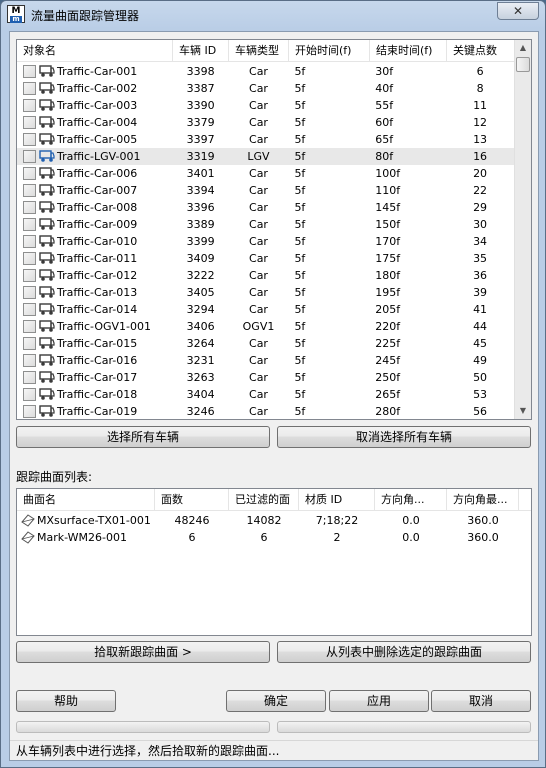  I want to click on vehicle-end-time: 195f, so click(388, 292).